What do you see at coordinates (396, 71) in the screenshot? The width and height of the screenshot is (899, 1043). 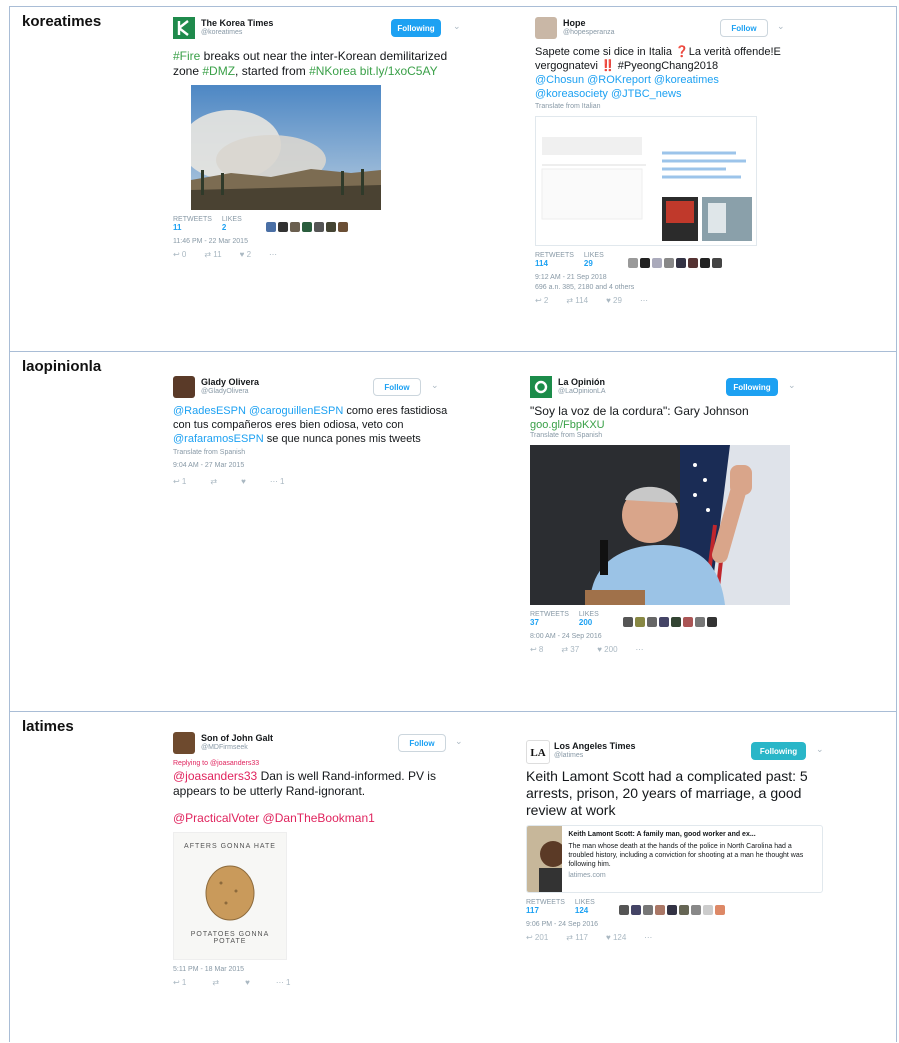 I see `tweet-link: bit.ly/1xoC5AY` at bounding box center [396, 71].